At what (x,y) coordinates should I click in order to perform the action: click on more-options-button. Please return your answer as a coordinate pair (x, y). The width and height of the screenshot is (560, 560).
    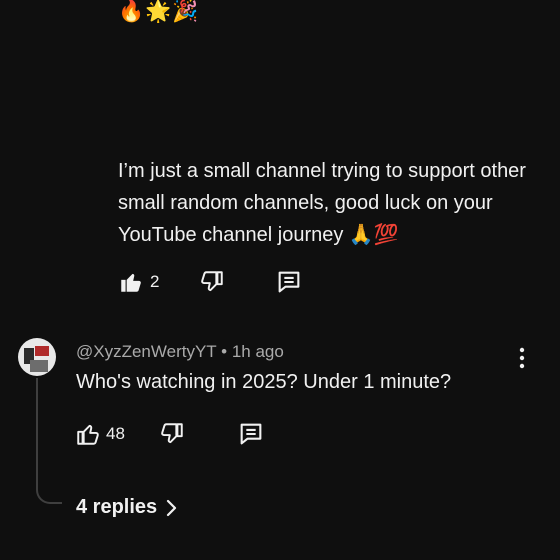
    Looking at the image, I should click on (522, 358).